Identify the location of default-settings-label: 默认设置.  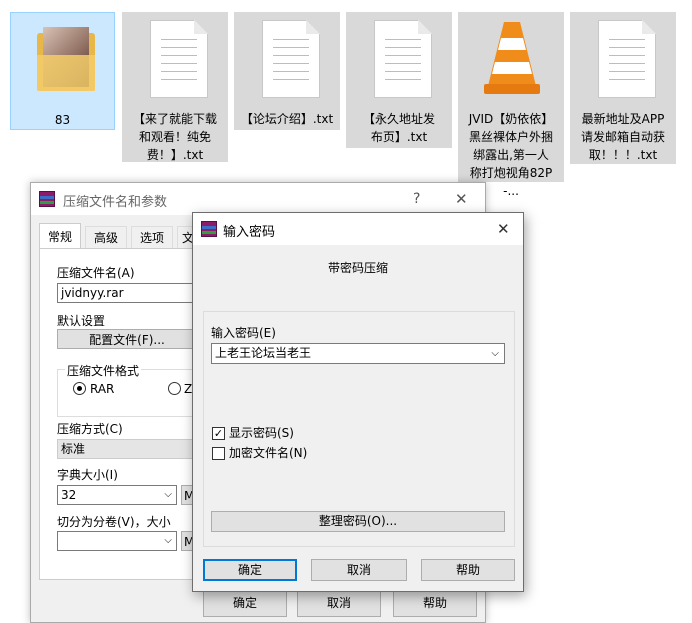
(81, 321).